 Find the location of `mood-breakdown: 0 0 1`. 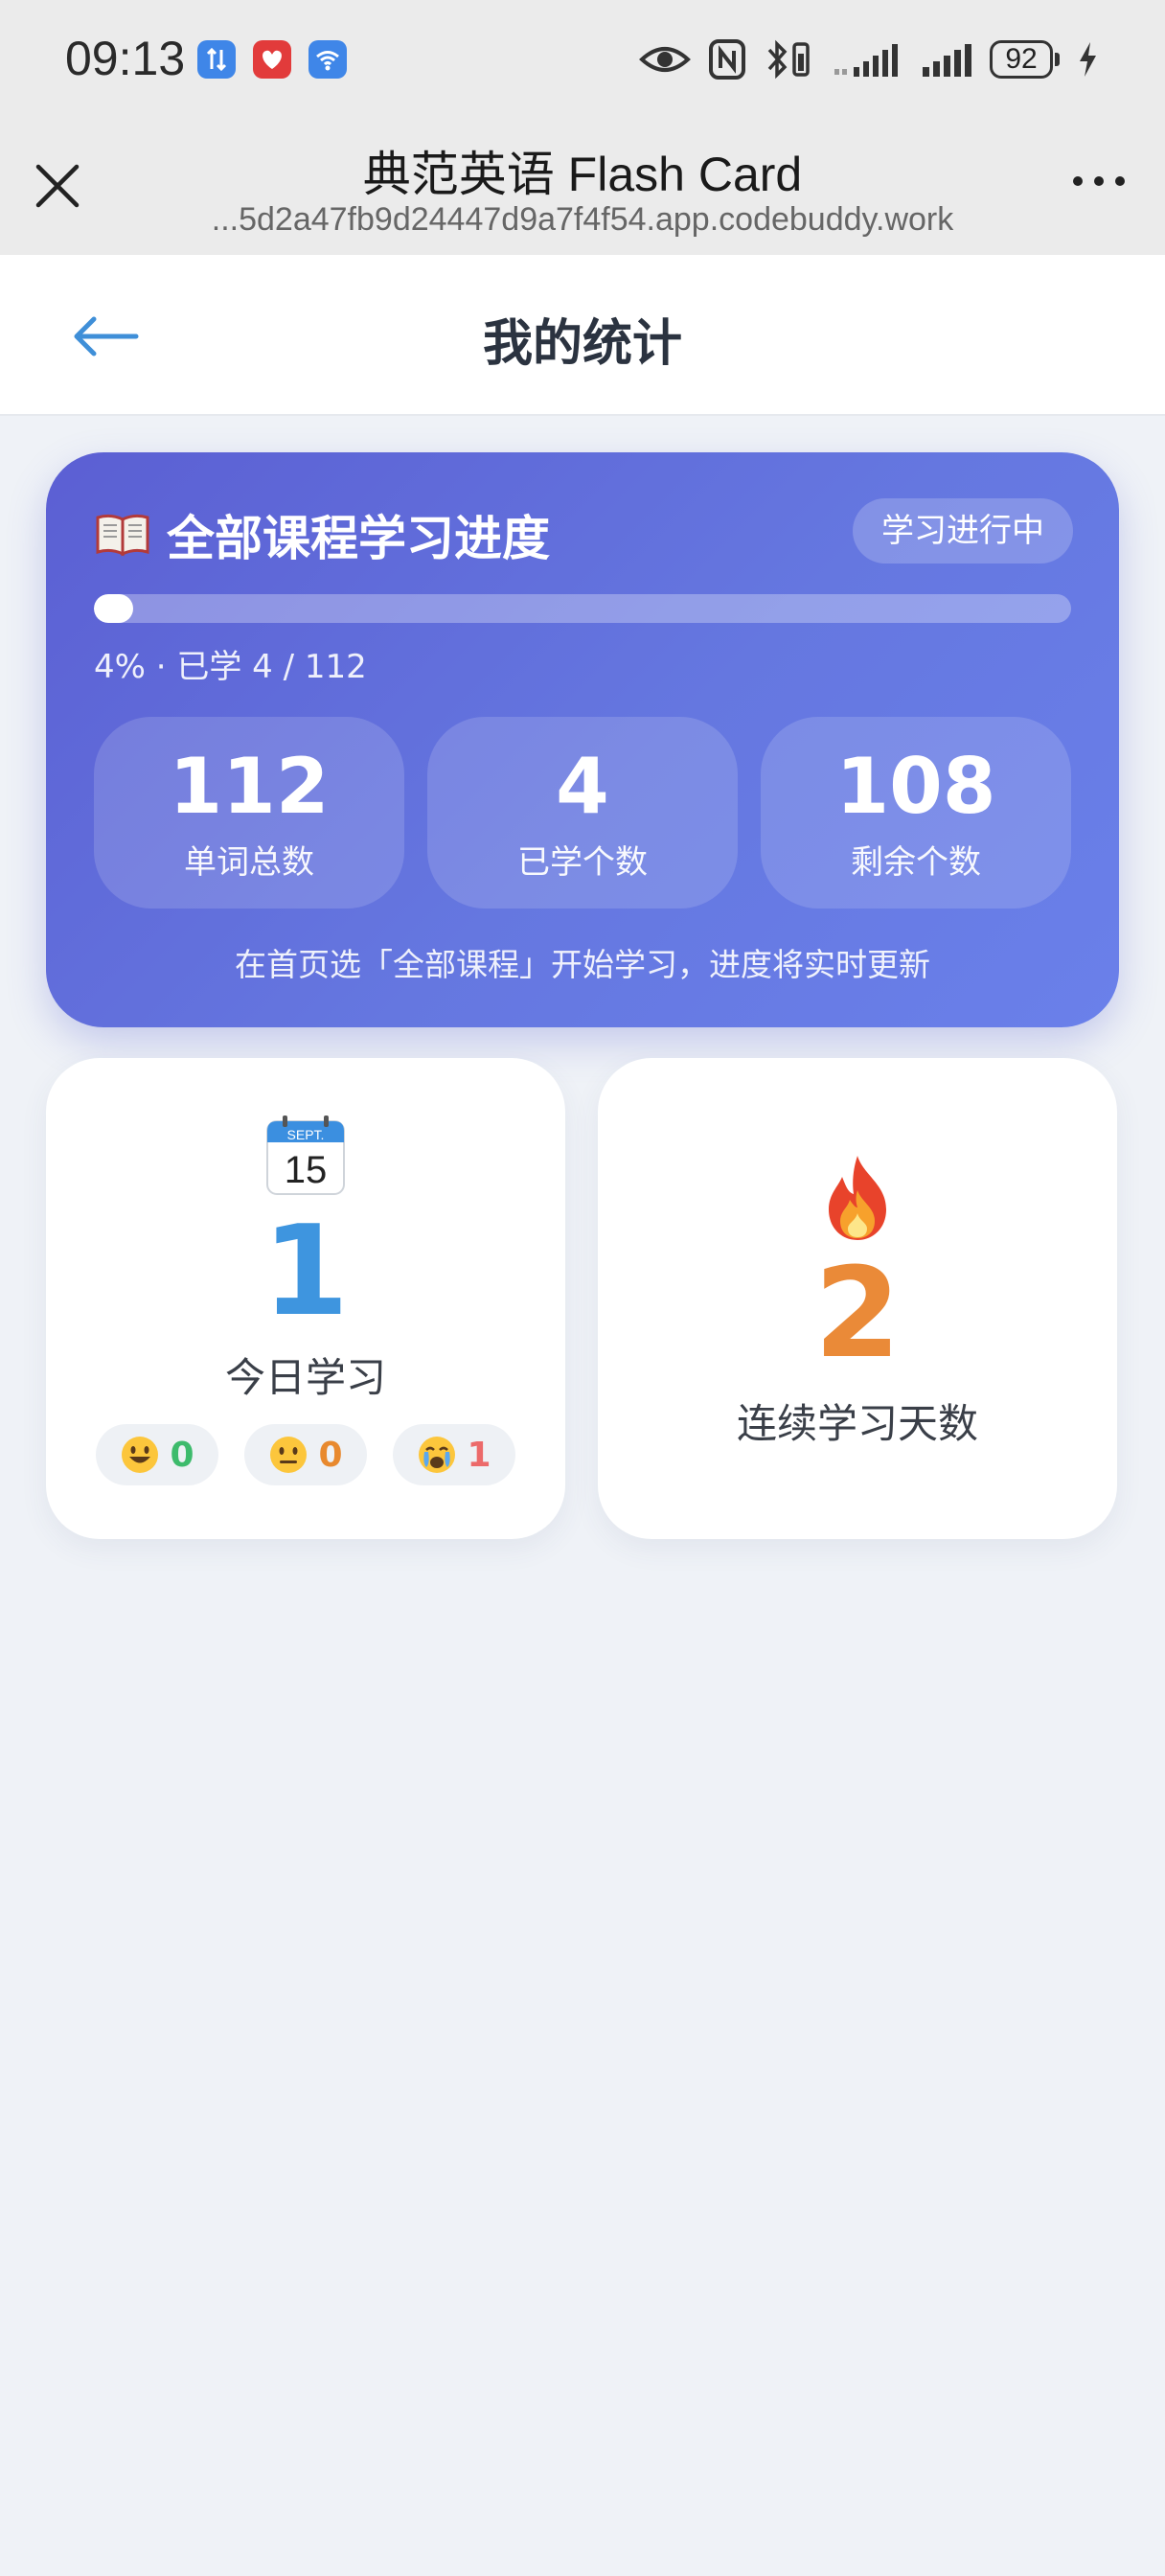

mood-breakdown: 0 0 1 is located at coordinates (305, 1454).